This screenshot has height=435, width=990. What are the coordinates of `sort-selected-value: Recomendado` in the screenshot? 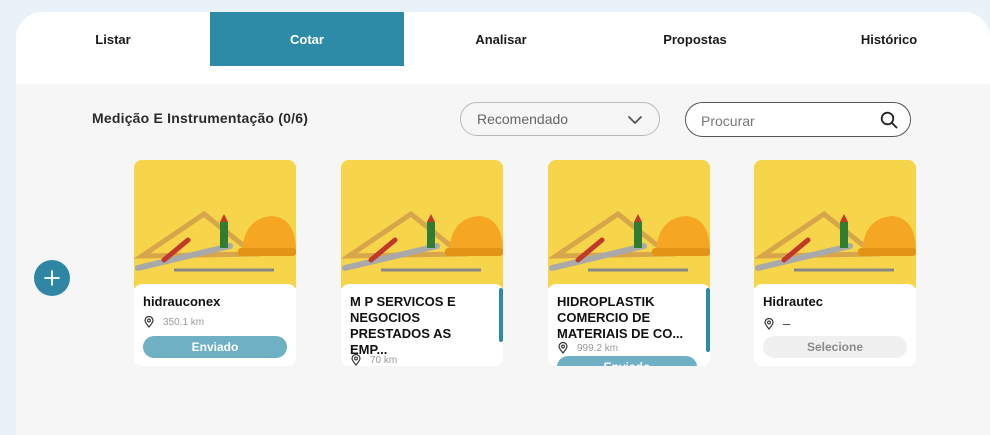 It's located at (523, 119).